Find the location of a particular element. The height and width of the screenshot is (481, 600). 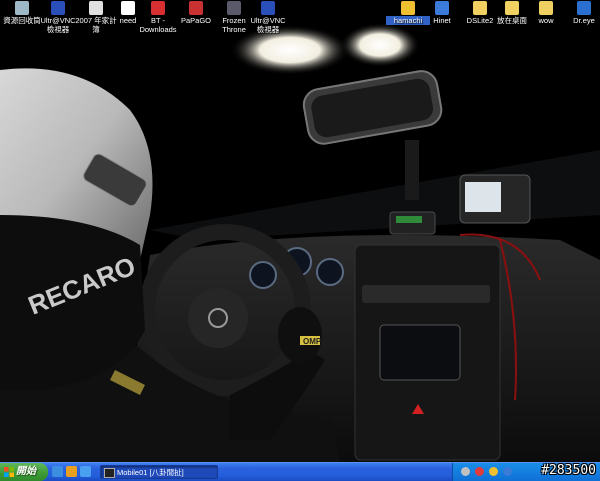

desktop-icon: Dr.eye is located at coordinates (581, 13).